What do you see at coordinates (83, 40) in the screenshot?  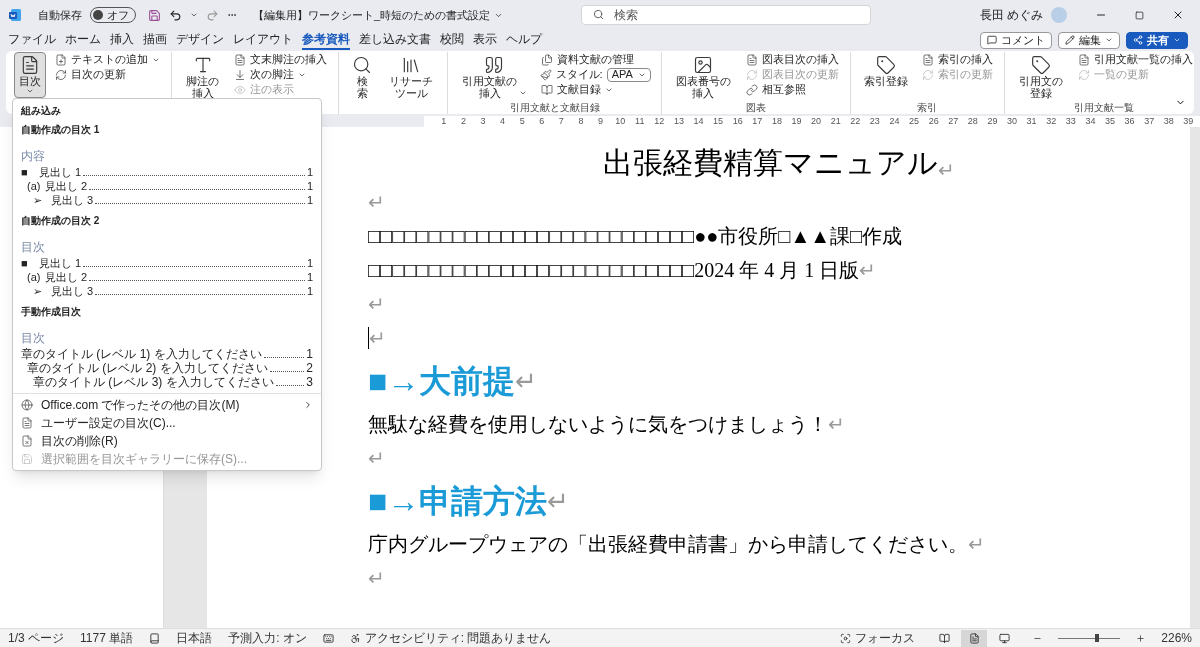 I see `ribbon-tab: ホーム` at bounding box center [83, 40].